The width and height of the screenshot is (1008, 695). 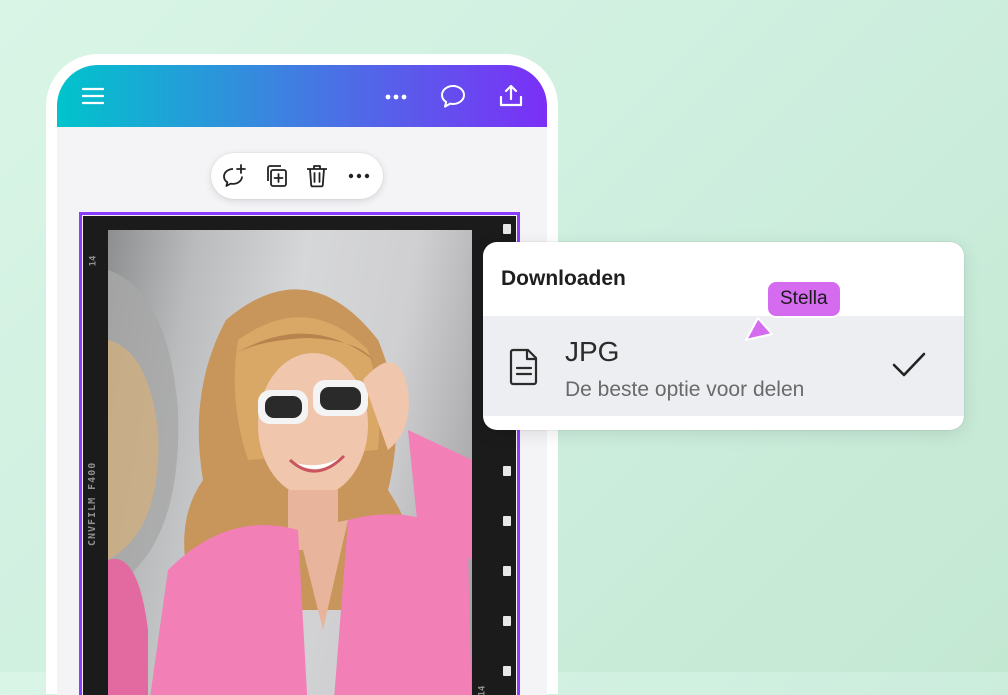 What do you see at coordinates (685, 389) in the screenshot?
I see `menu-item-subtitle: De beste optie voor delen` at bounding box center [685, 389].